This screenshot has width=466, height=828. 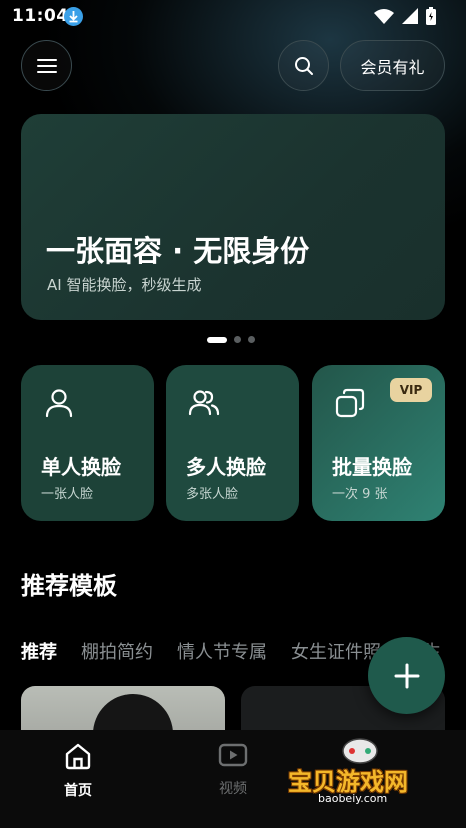 I want to click on single-face-swap-card: 单人换脸 一张人脸, so click(x=87, y=443).